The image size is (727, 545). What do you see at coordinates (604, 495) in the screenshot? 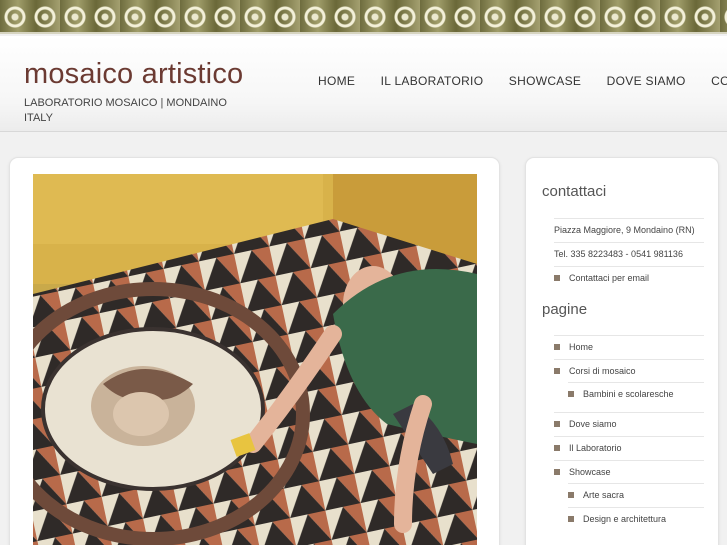
I see `sidebar-page-label: Arte sacra` at bounding box center [604, 495].